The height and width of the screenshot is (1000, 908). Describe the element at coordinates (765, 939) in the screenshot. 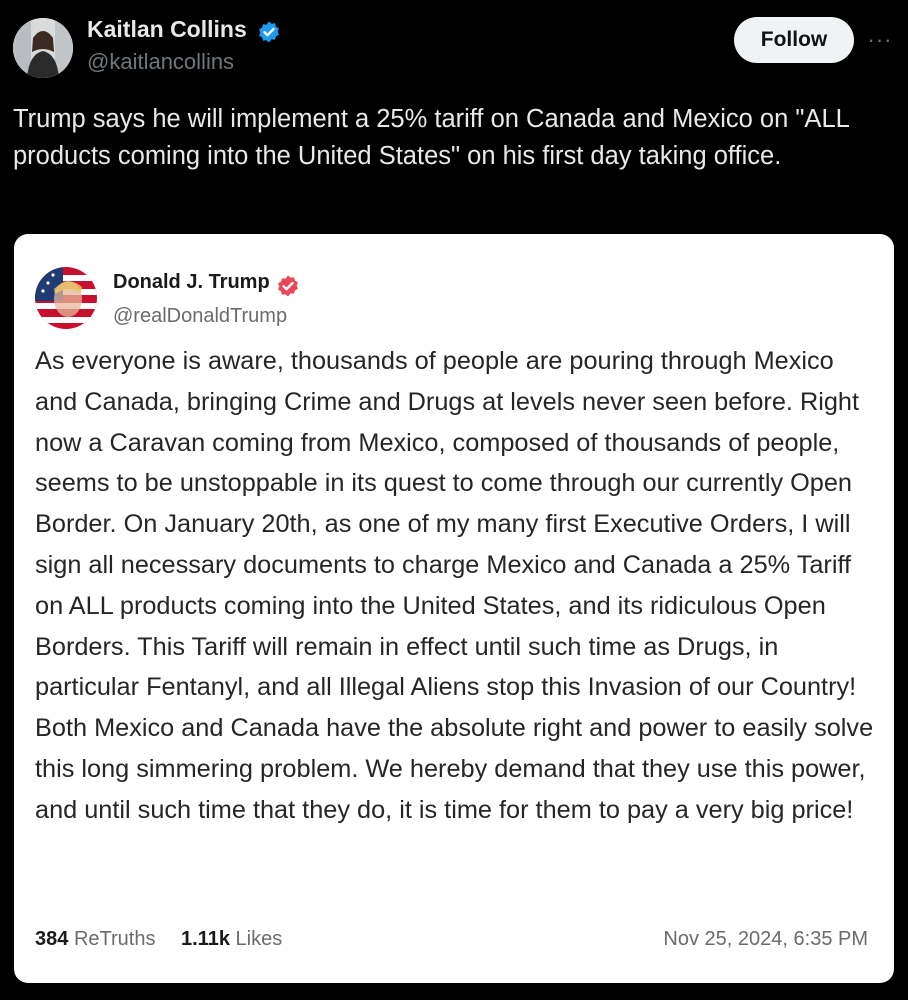

I see `embedded-post-timestamp: Nov 25, 2024, 6:35 PM` at that location.